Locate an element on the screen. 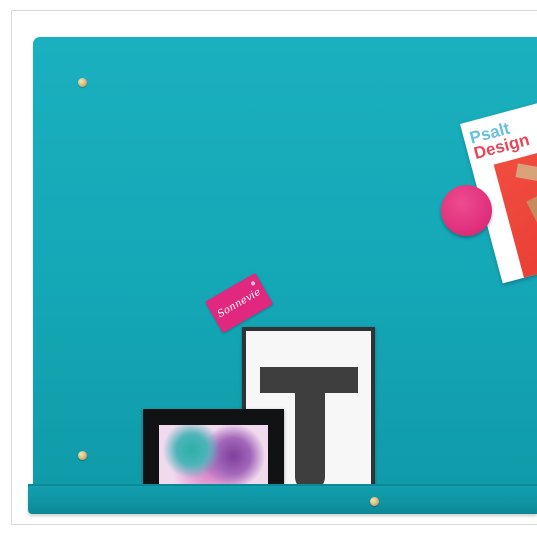  watercolor-artwork is located at coordinates (213, 456).